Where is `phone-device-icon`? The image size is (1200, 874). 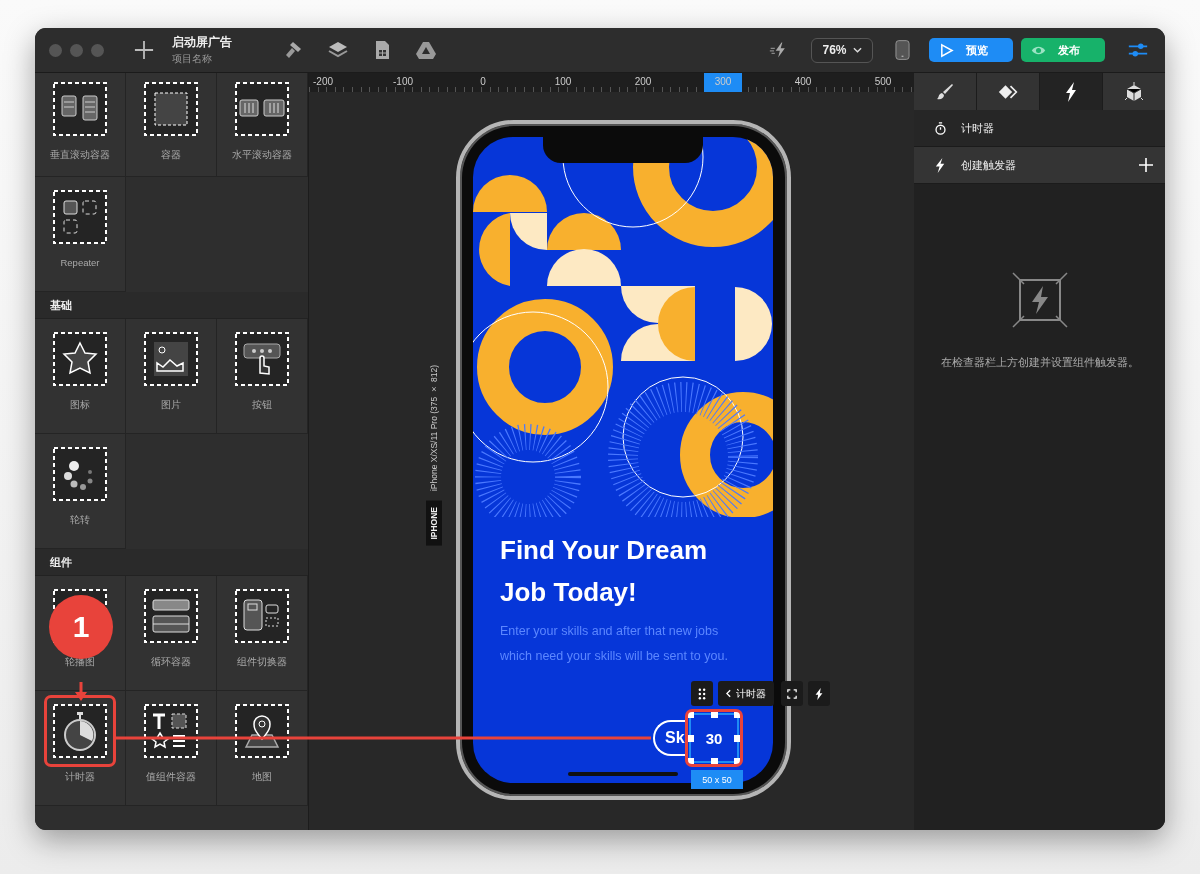 phone-device-icon is located at coordinates (902, 50).